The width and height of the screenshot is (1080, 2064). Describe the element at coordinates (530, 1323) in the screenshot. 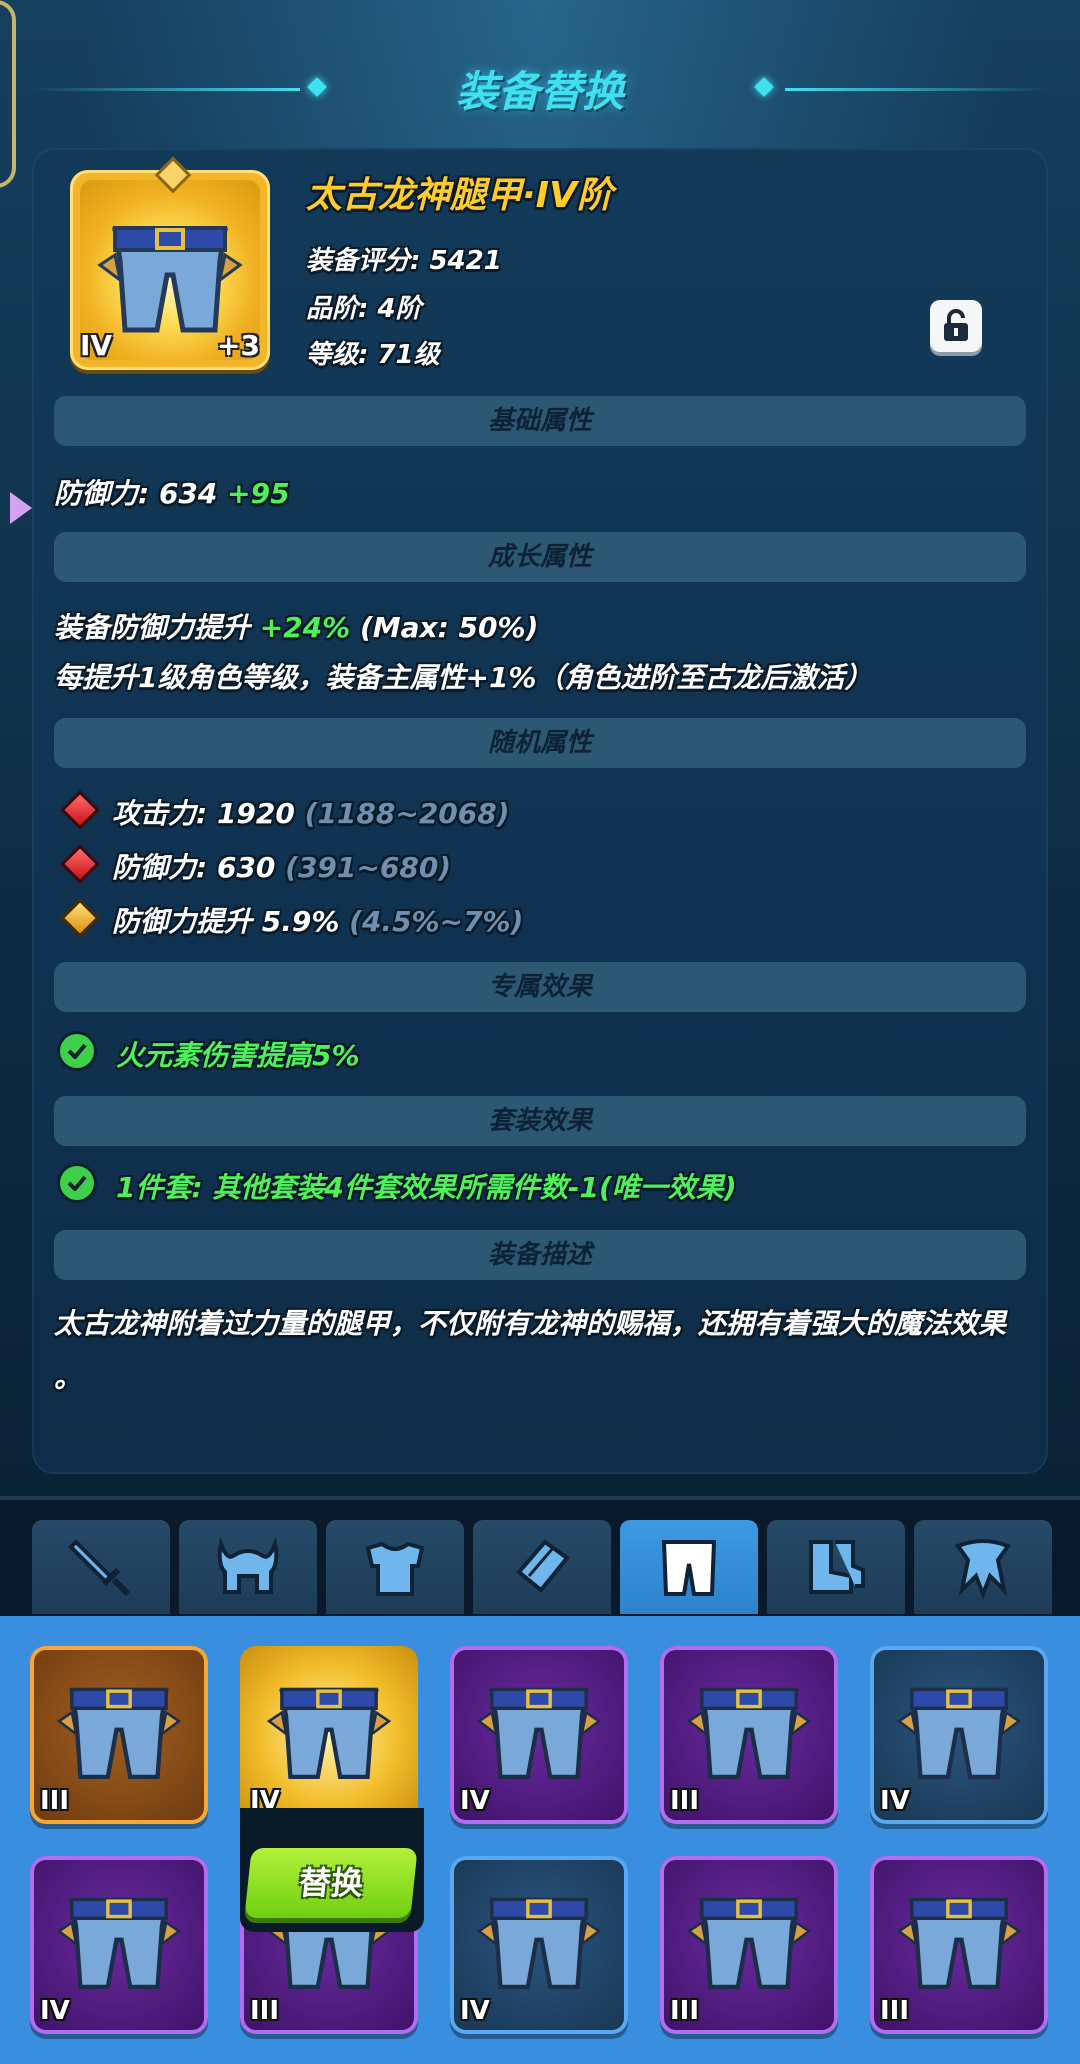

I see `description-line-1: 太古龙神附着过力量的腿甲，不仅附有龙神的赐福，还拥有着强大的魔法效果` at that location.